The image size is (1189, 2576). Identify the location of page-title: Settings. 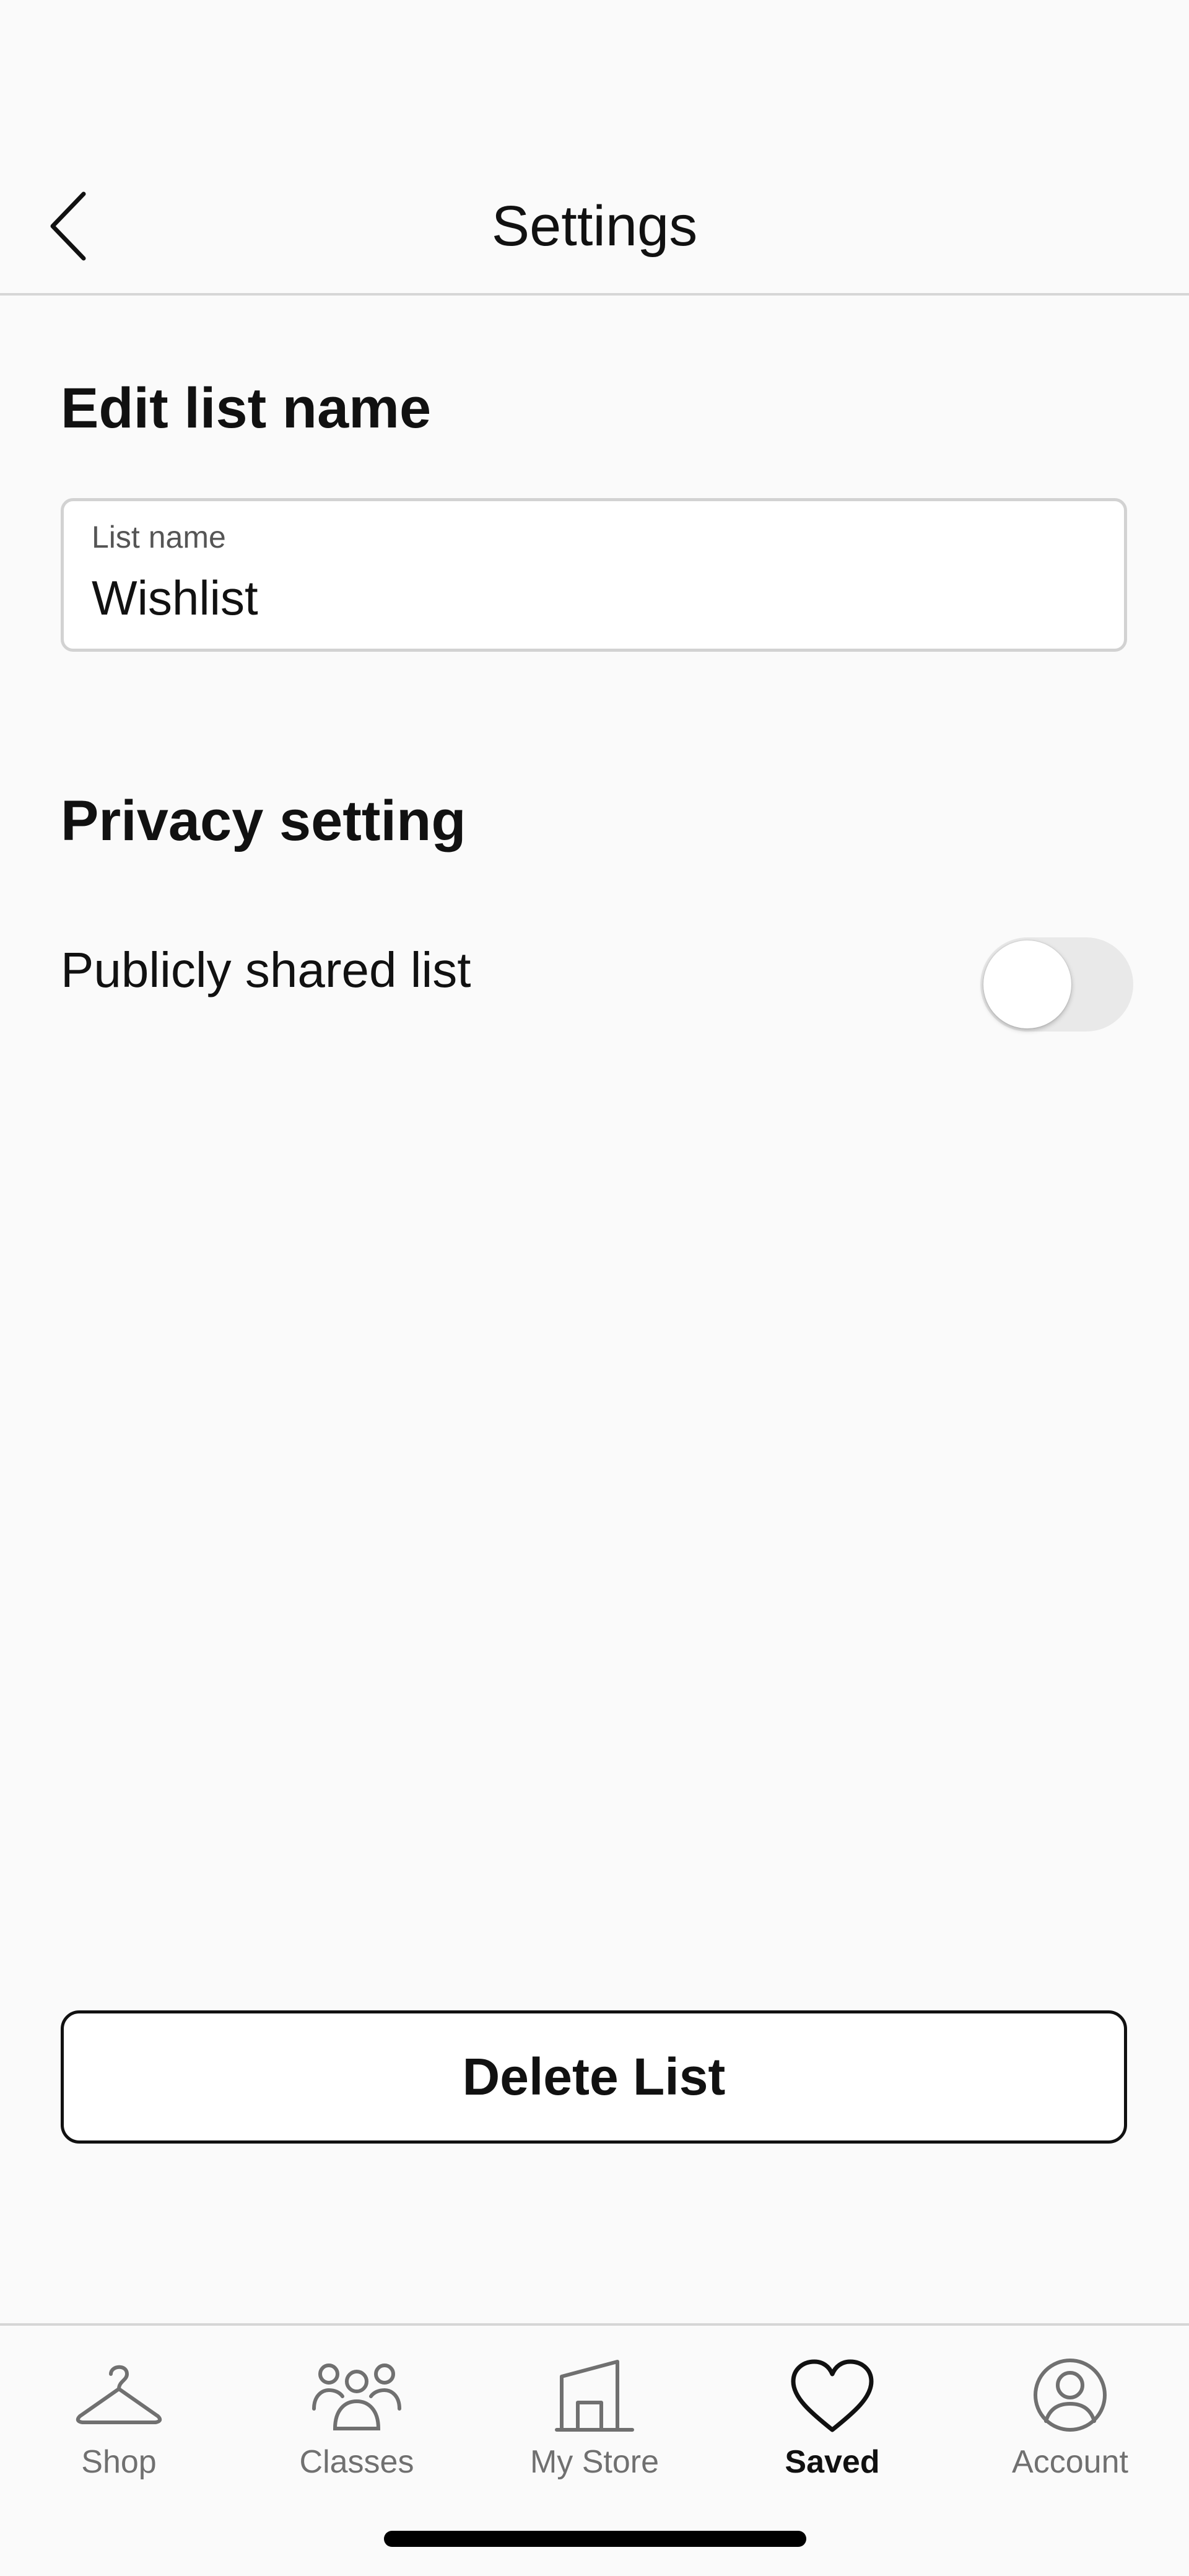
(594, 226).